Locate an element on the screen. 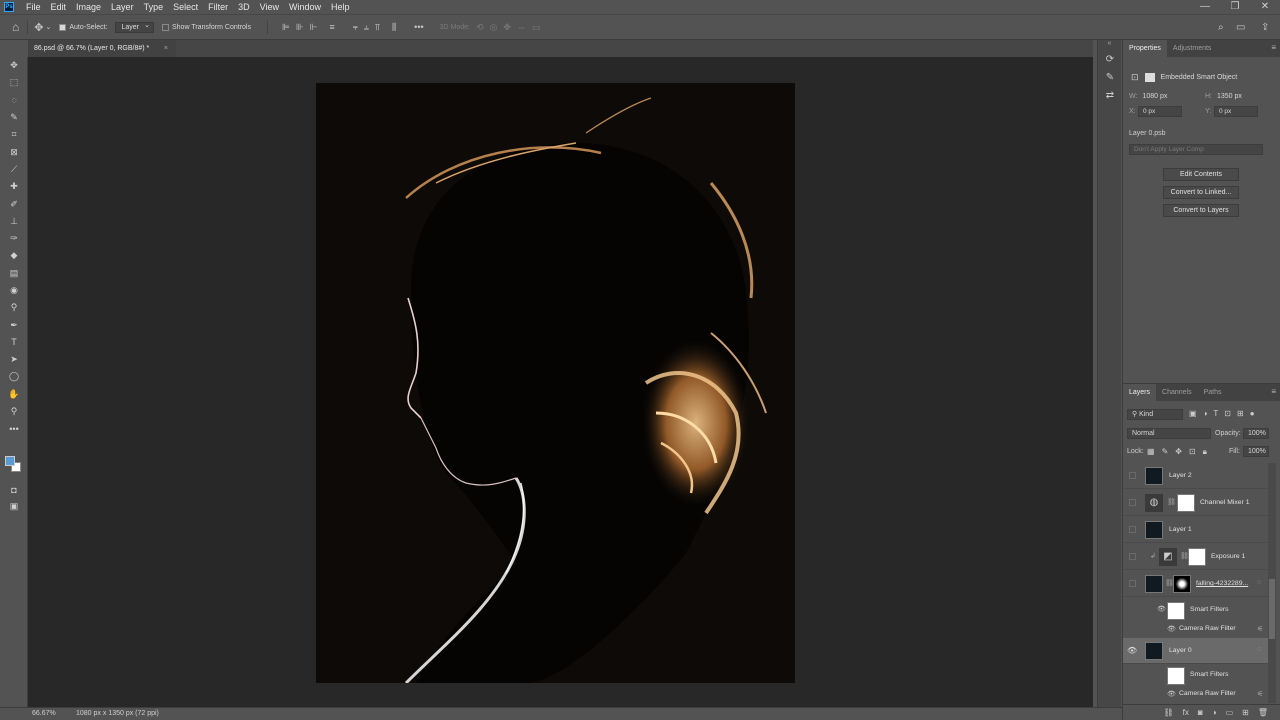 Image resolution: width=1280 pixels, height=720 pixels. layer-name: Layer 1 is located at coordinates (1180, 529).